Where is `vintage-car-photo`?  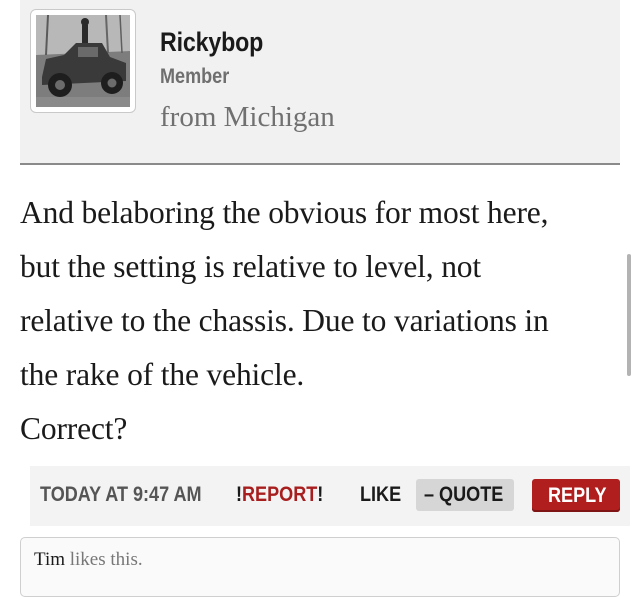
vintage-car-photo is located at coordinates (83, 61).